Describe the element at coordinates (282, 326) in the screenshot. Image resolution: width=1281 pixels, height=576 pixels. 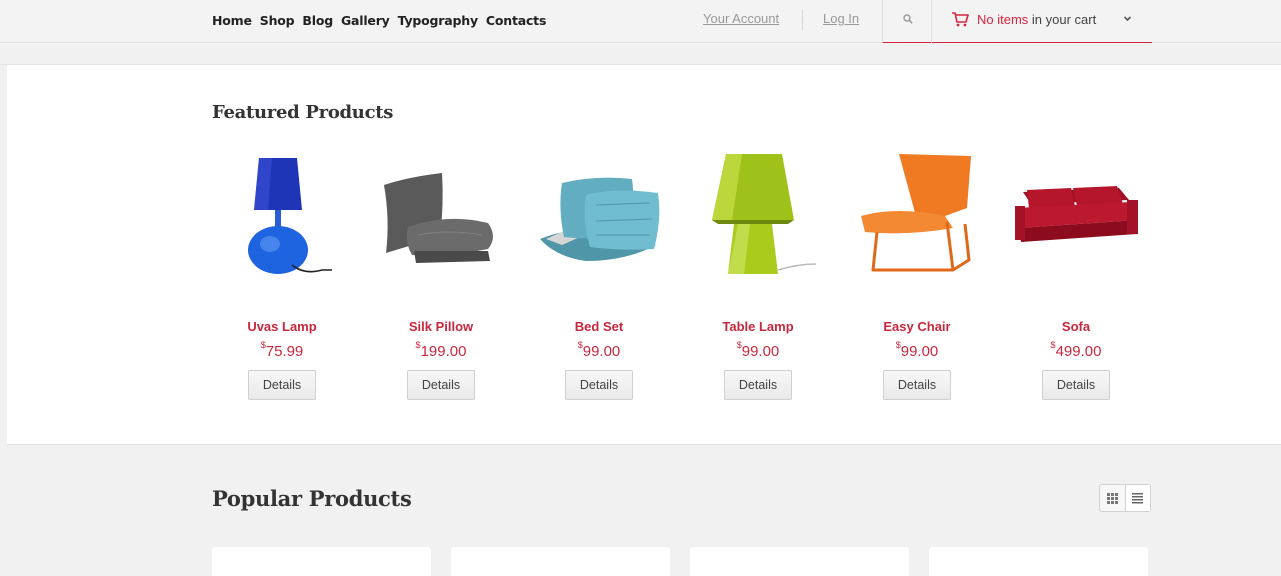
I see `product-name: Uvas Lamp` at that location.